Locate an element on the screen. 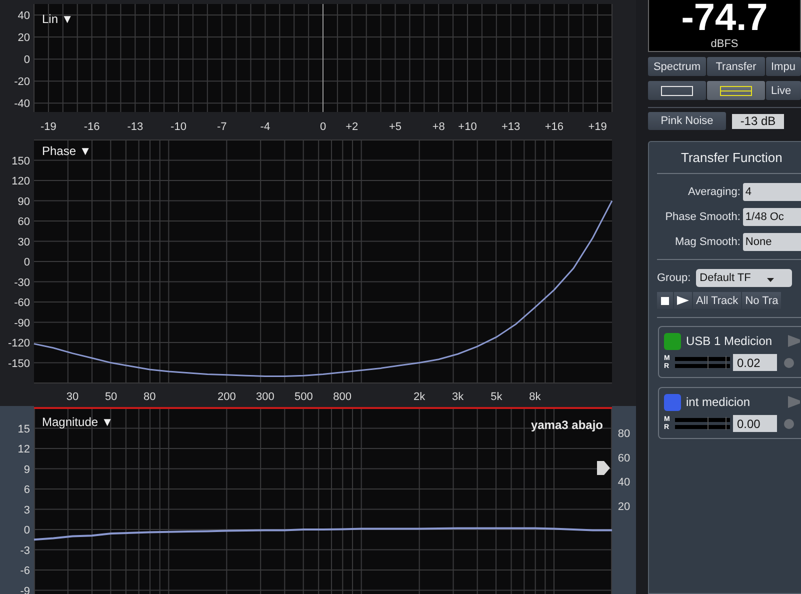 Image resolution: width=801 pixels, height=594 pixels. measurement-name: int medicion is located at coordinates (718, 402).